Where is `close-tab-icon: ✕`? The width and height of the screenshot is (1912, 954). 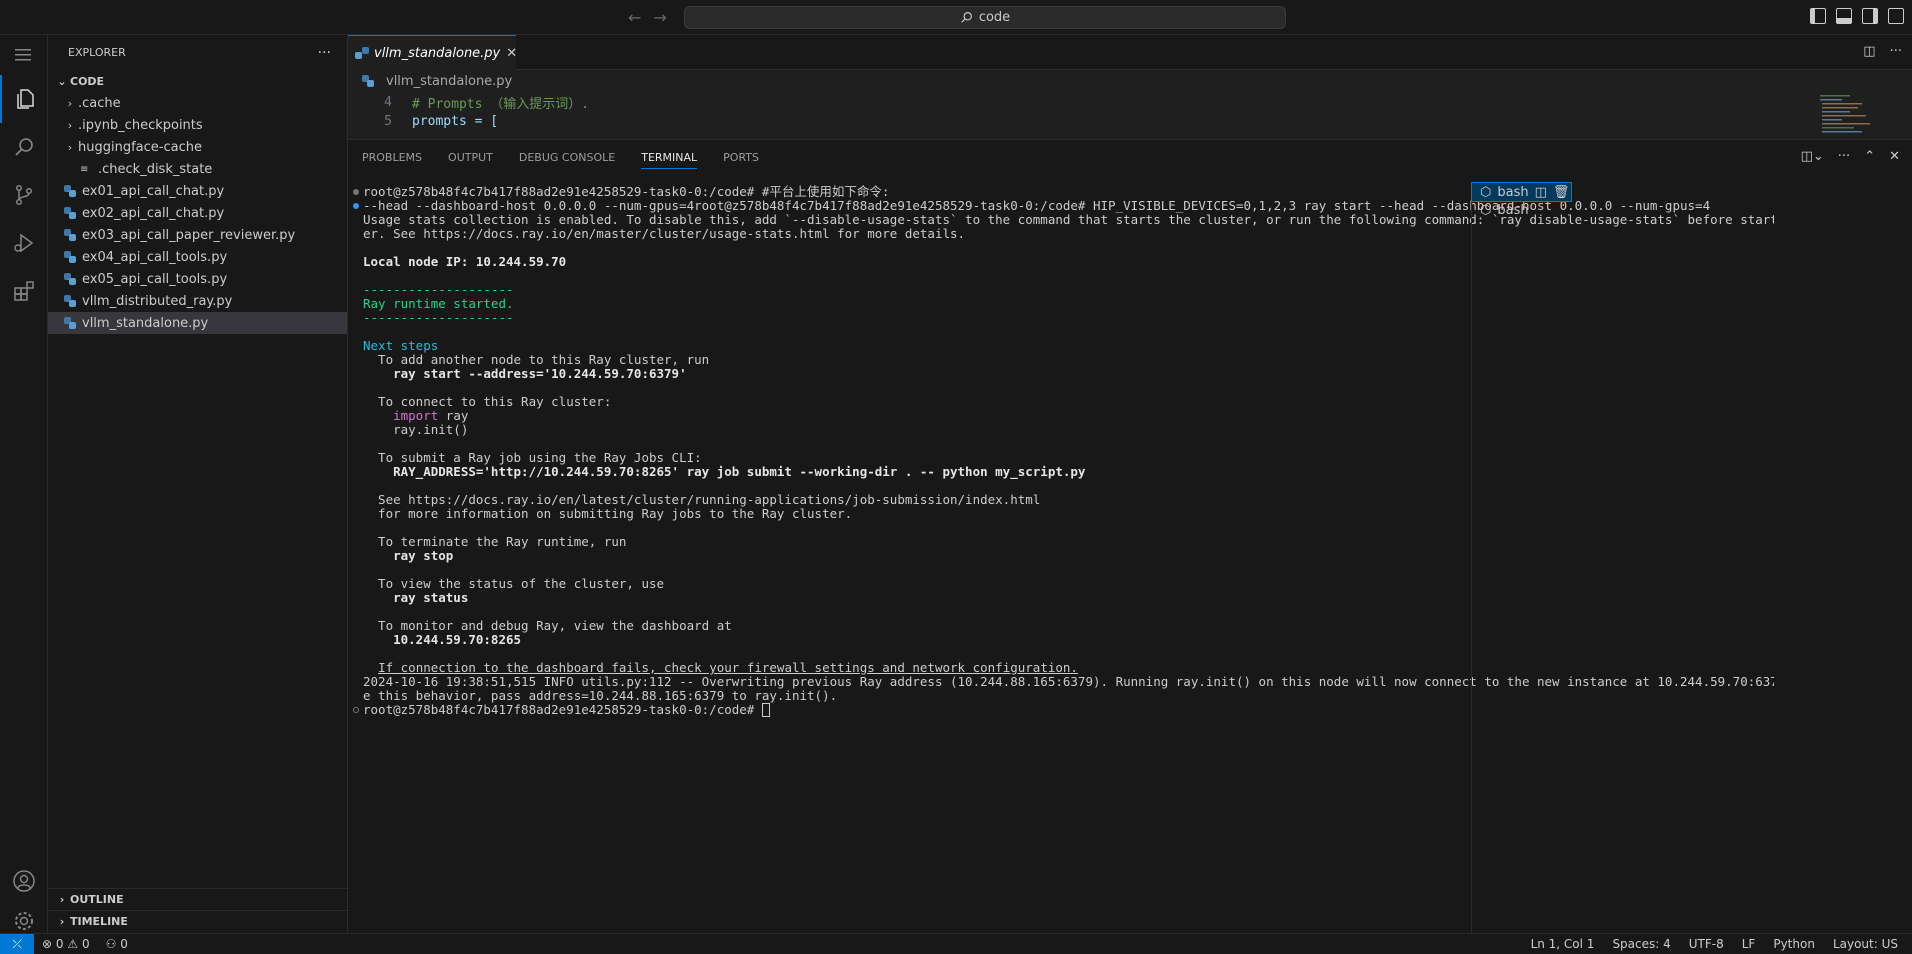
close-tab-icon: ✕ is located at coordinates (511, 53).